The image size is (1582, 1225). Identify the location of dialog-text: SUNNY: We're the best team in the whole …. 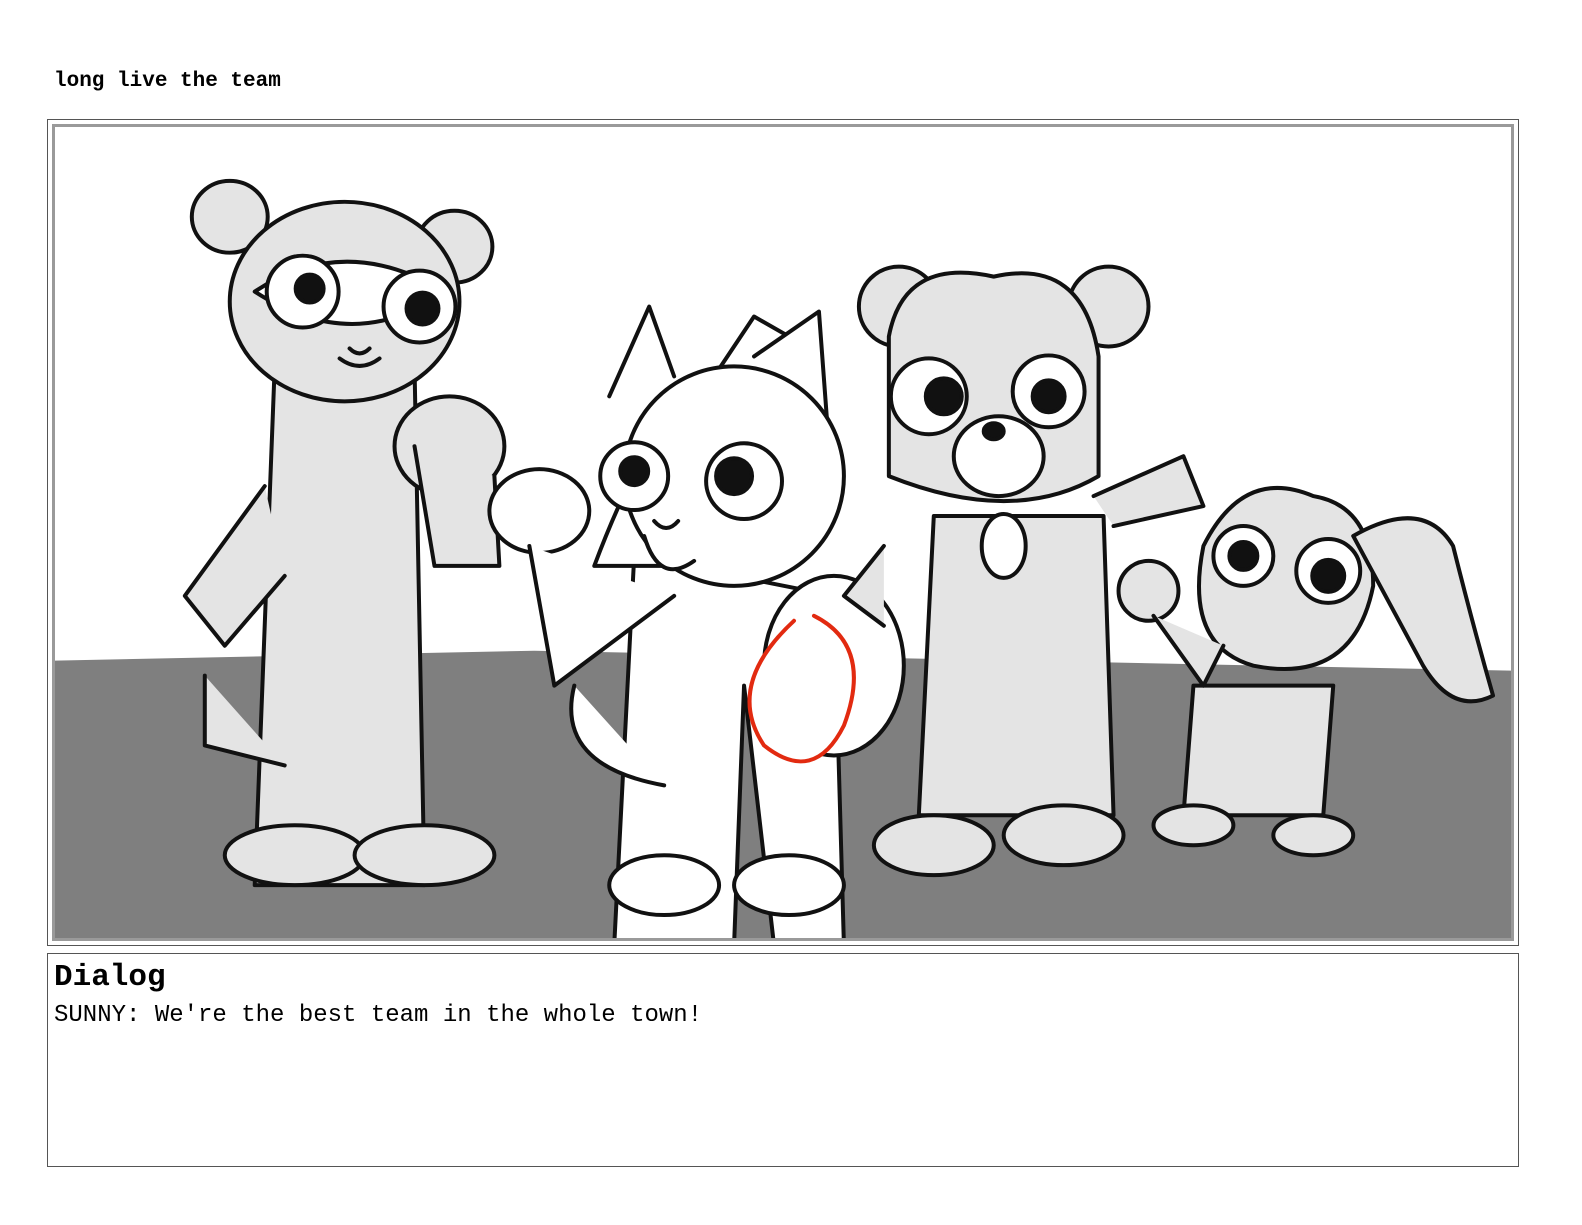
(378, 1015).